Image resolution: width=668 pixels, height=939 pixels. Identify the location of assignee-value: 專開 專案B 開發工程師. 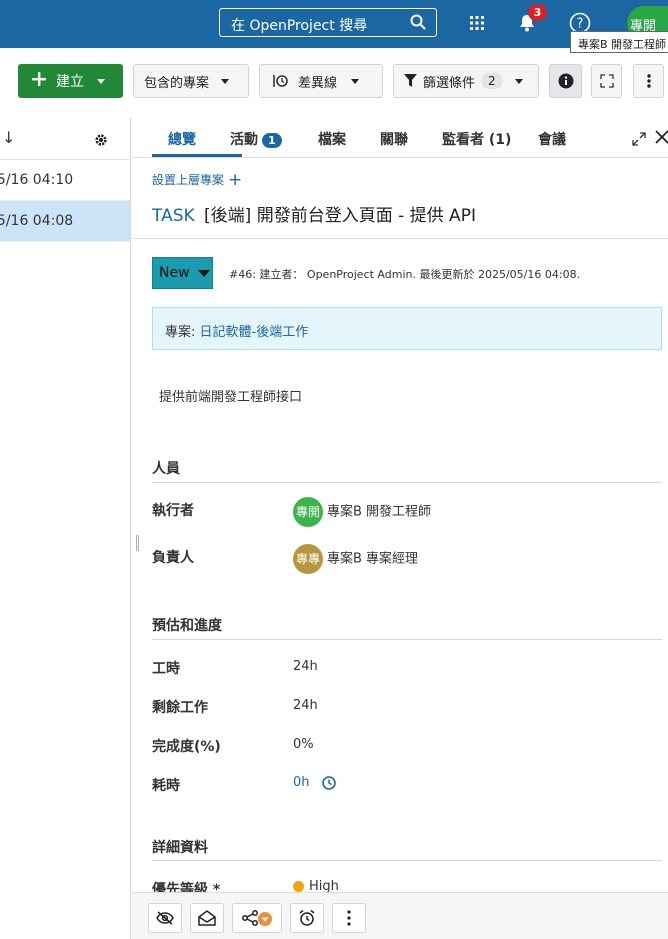
(362, 512).